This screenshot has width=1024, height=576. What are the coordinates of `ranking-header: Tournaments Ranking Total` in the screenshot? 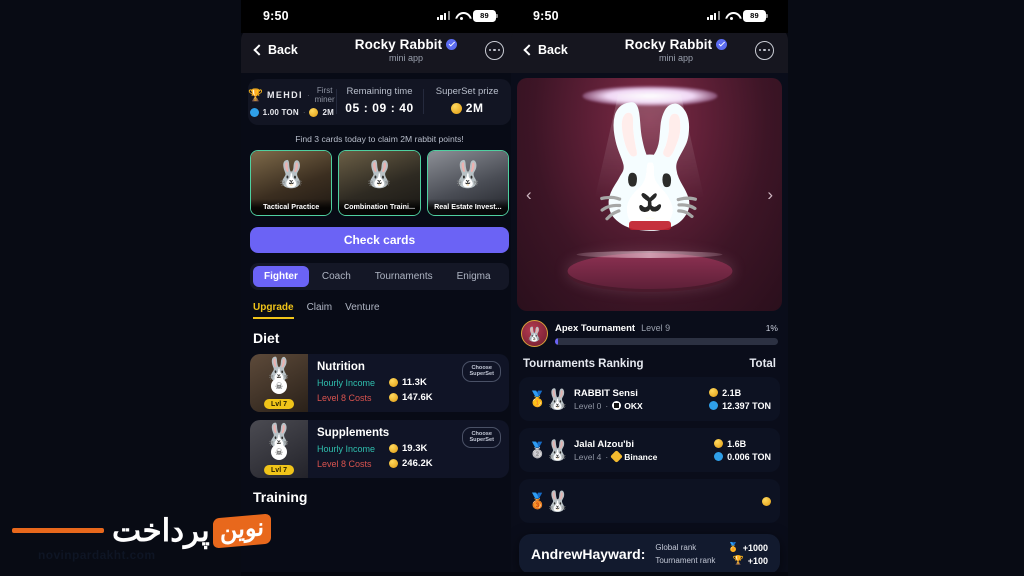 It's located at (649, 358).